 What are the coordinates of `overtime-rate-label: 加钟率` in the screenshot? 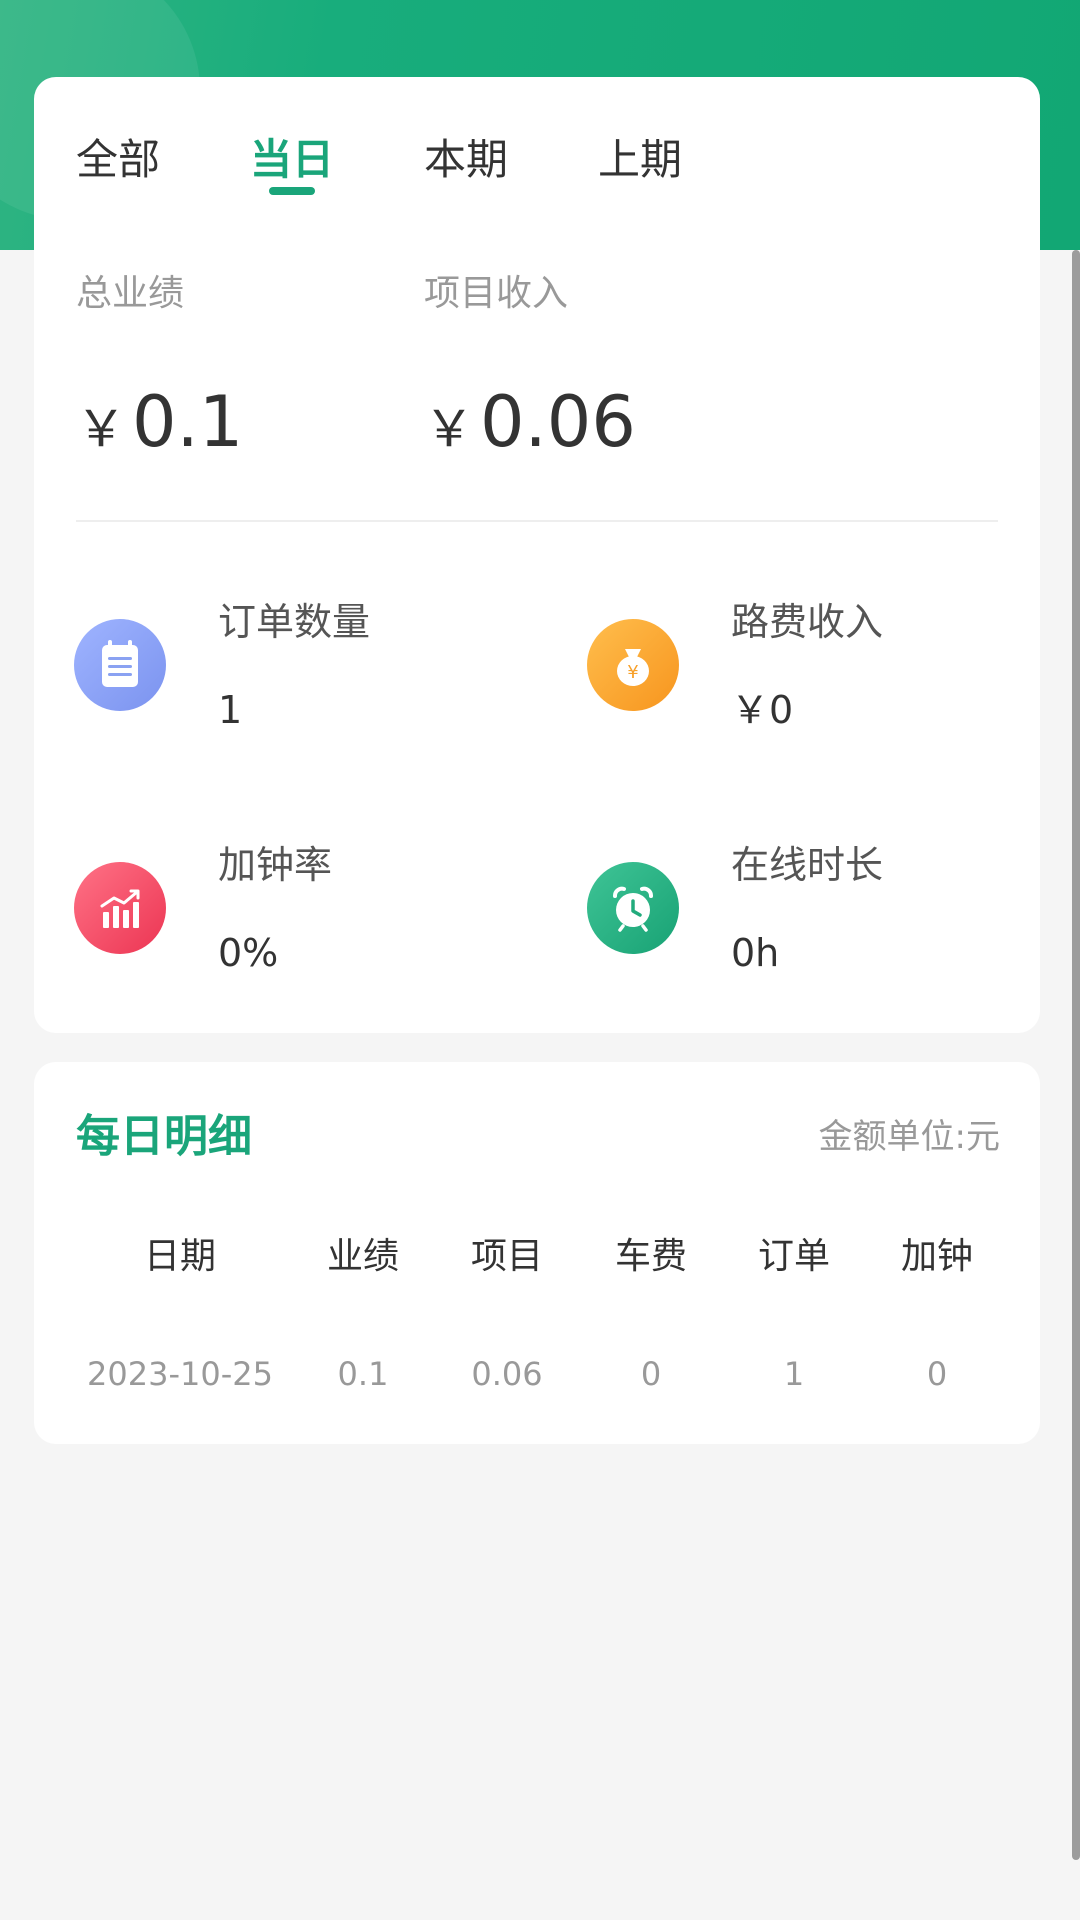 It's located at (275, 865).